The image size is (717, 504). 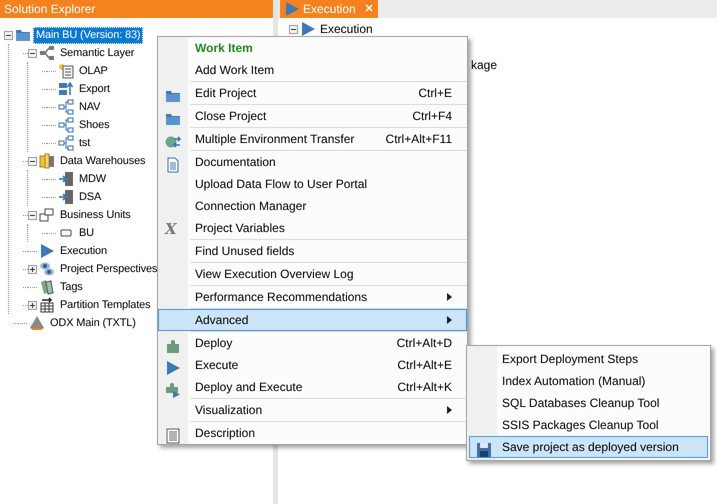 What do you see at coordinates (588, 359) in the screenshot?
I see `menu-item: Export Deployment Steps` at bounding box center [588, 359].